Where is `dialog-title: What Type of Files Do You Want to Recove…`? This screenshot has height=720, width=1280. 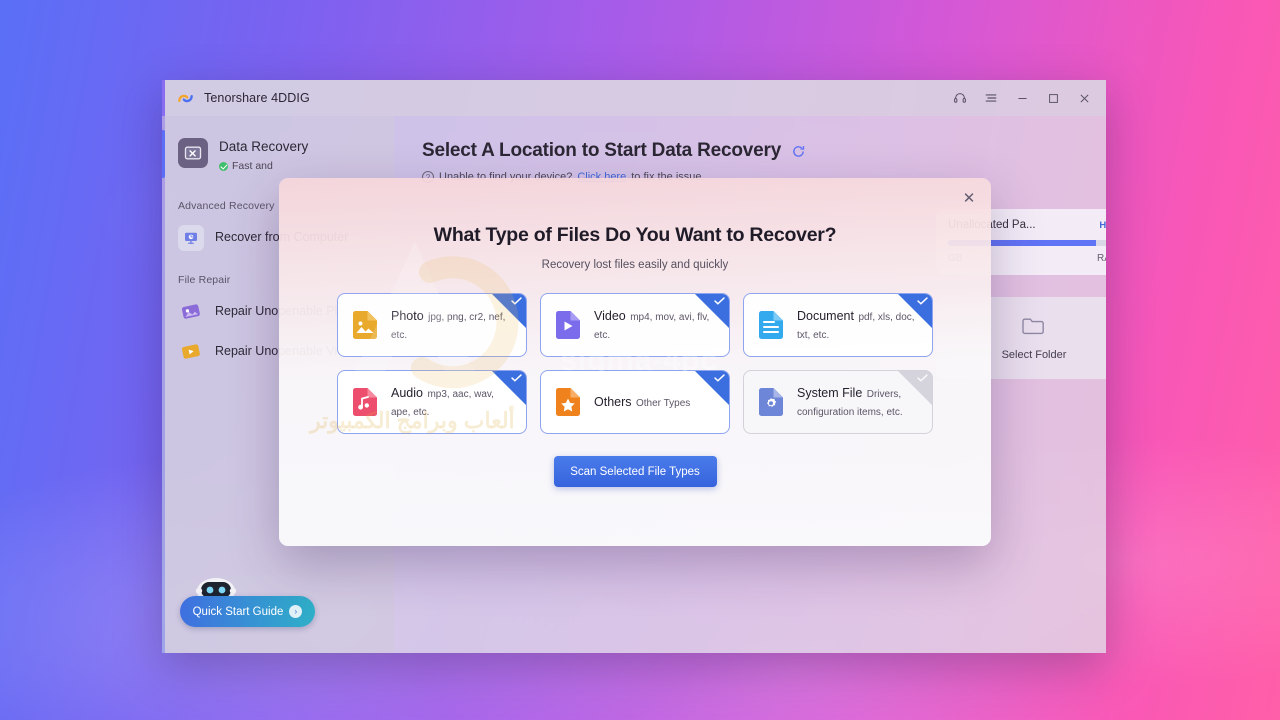 dialog-title: What Type of Files Do You Want to Recove… is located at coordinates (635, 235).